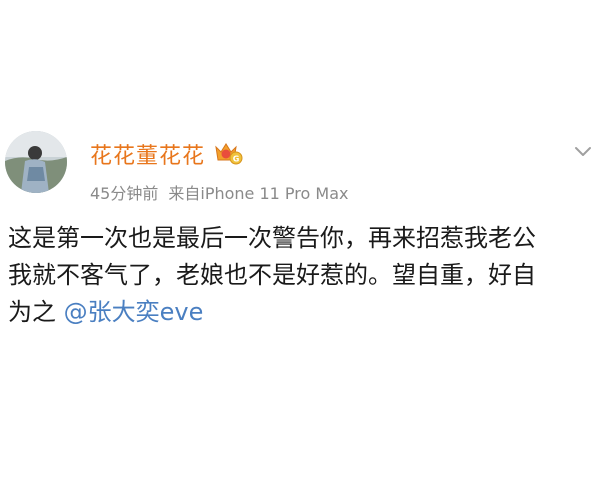  Describe the element at coordinates (272, 238) in the screenshot. I see `post-body-line: 这是第一次也是最后一次警告你，再来招惹我老公` at that location.